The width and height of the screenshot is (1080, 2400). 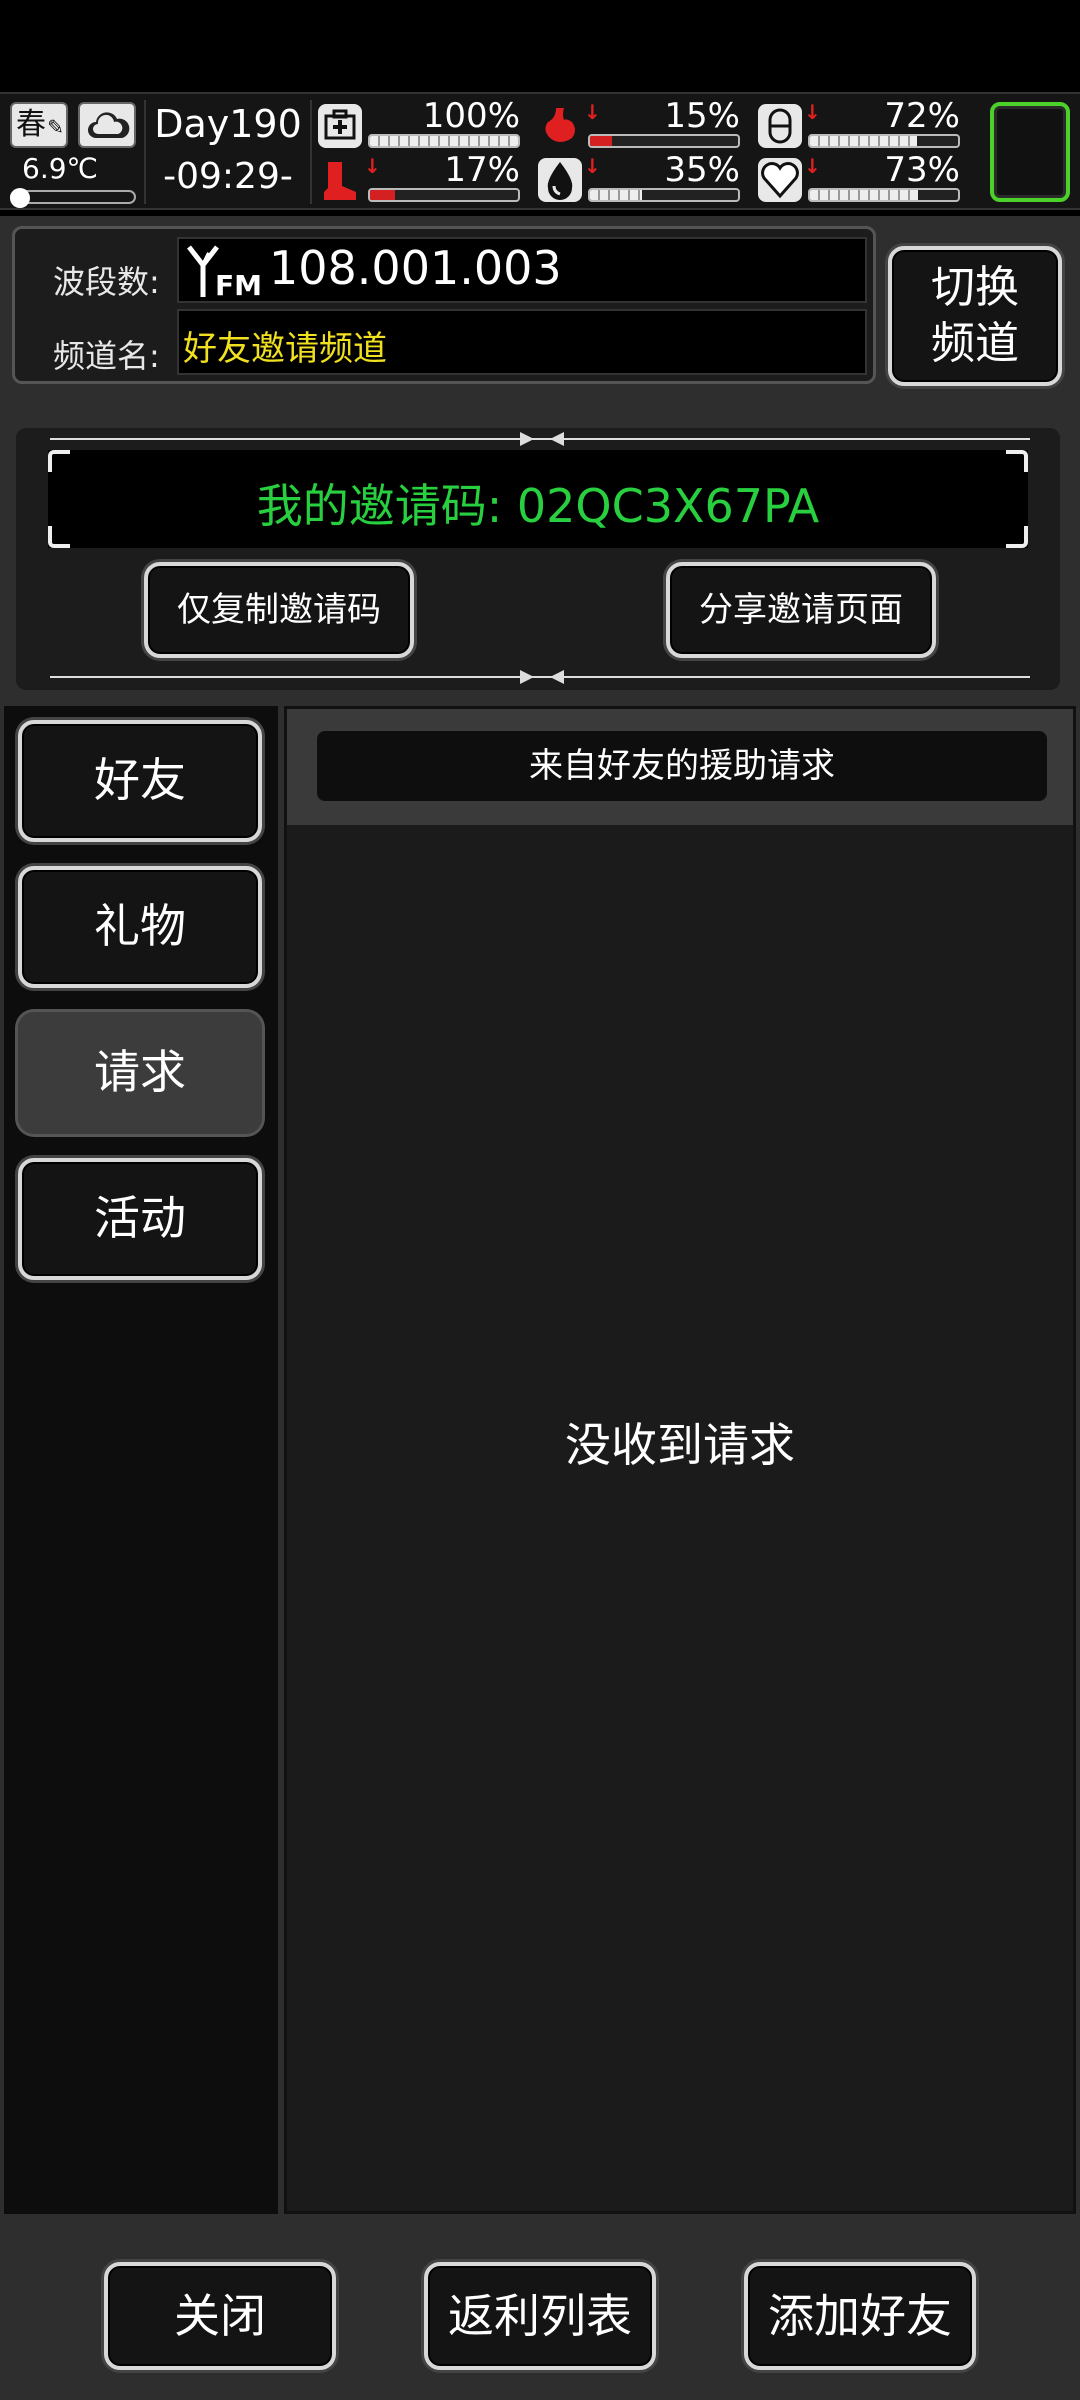 What do you see at coordinates (106, 282) in the screenshot?
I see `frequency-label: 波段数:` at bounding box center [106, 282].